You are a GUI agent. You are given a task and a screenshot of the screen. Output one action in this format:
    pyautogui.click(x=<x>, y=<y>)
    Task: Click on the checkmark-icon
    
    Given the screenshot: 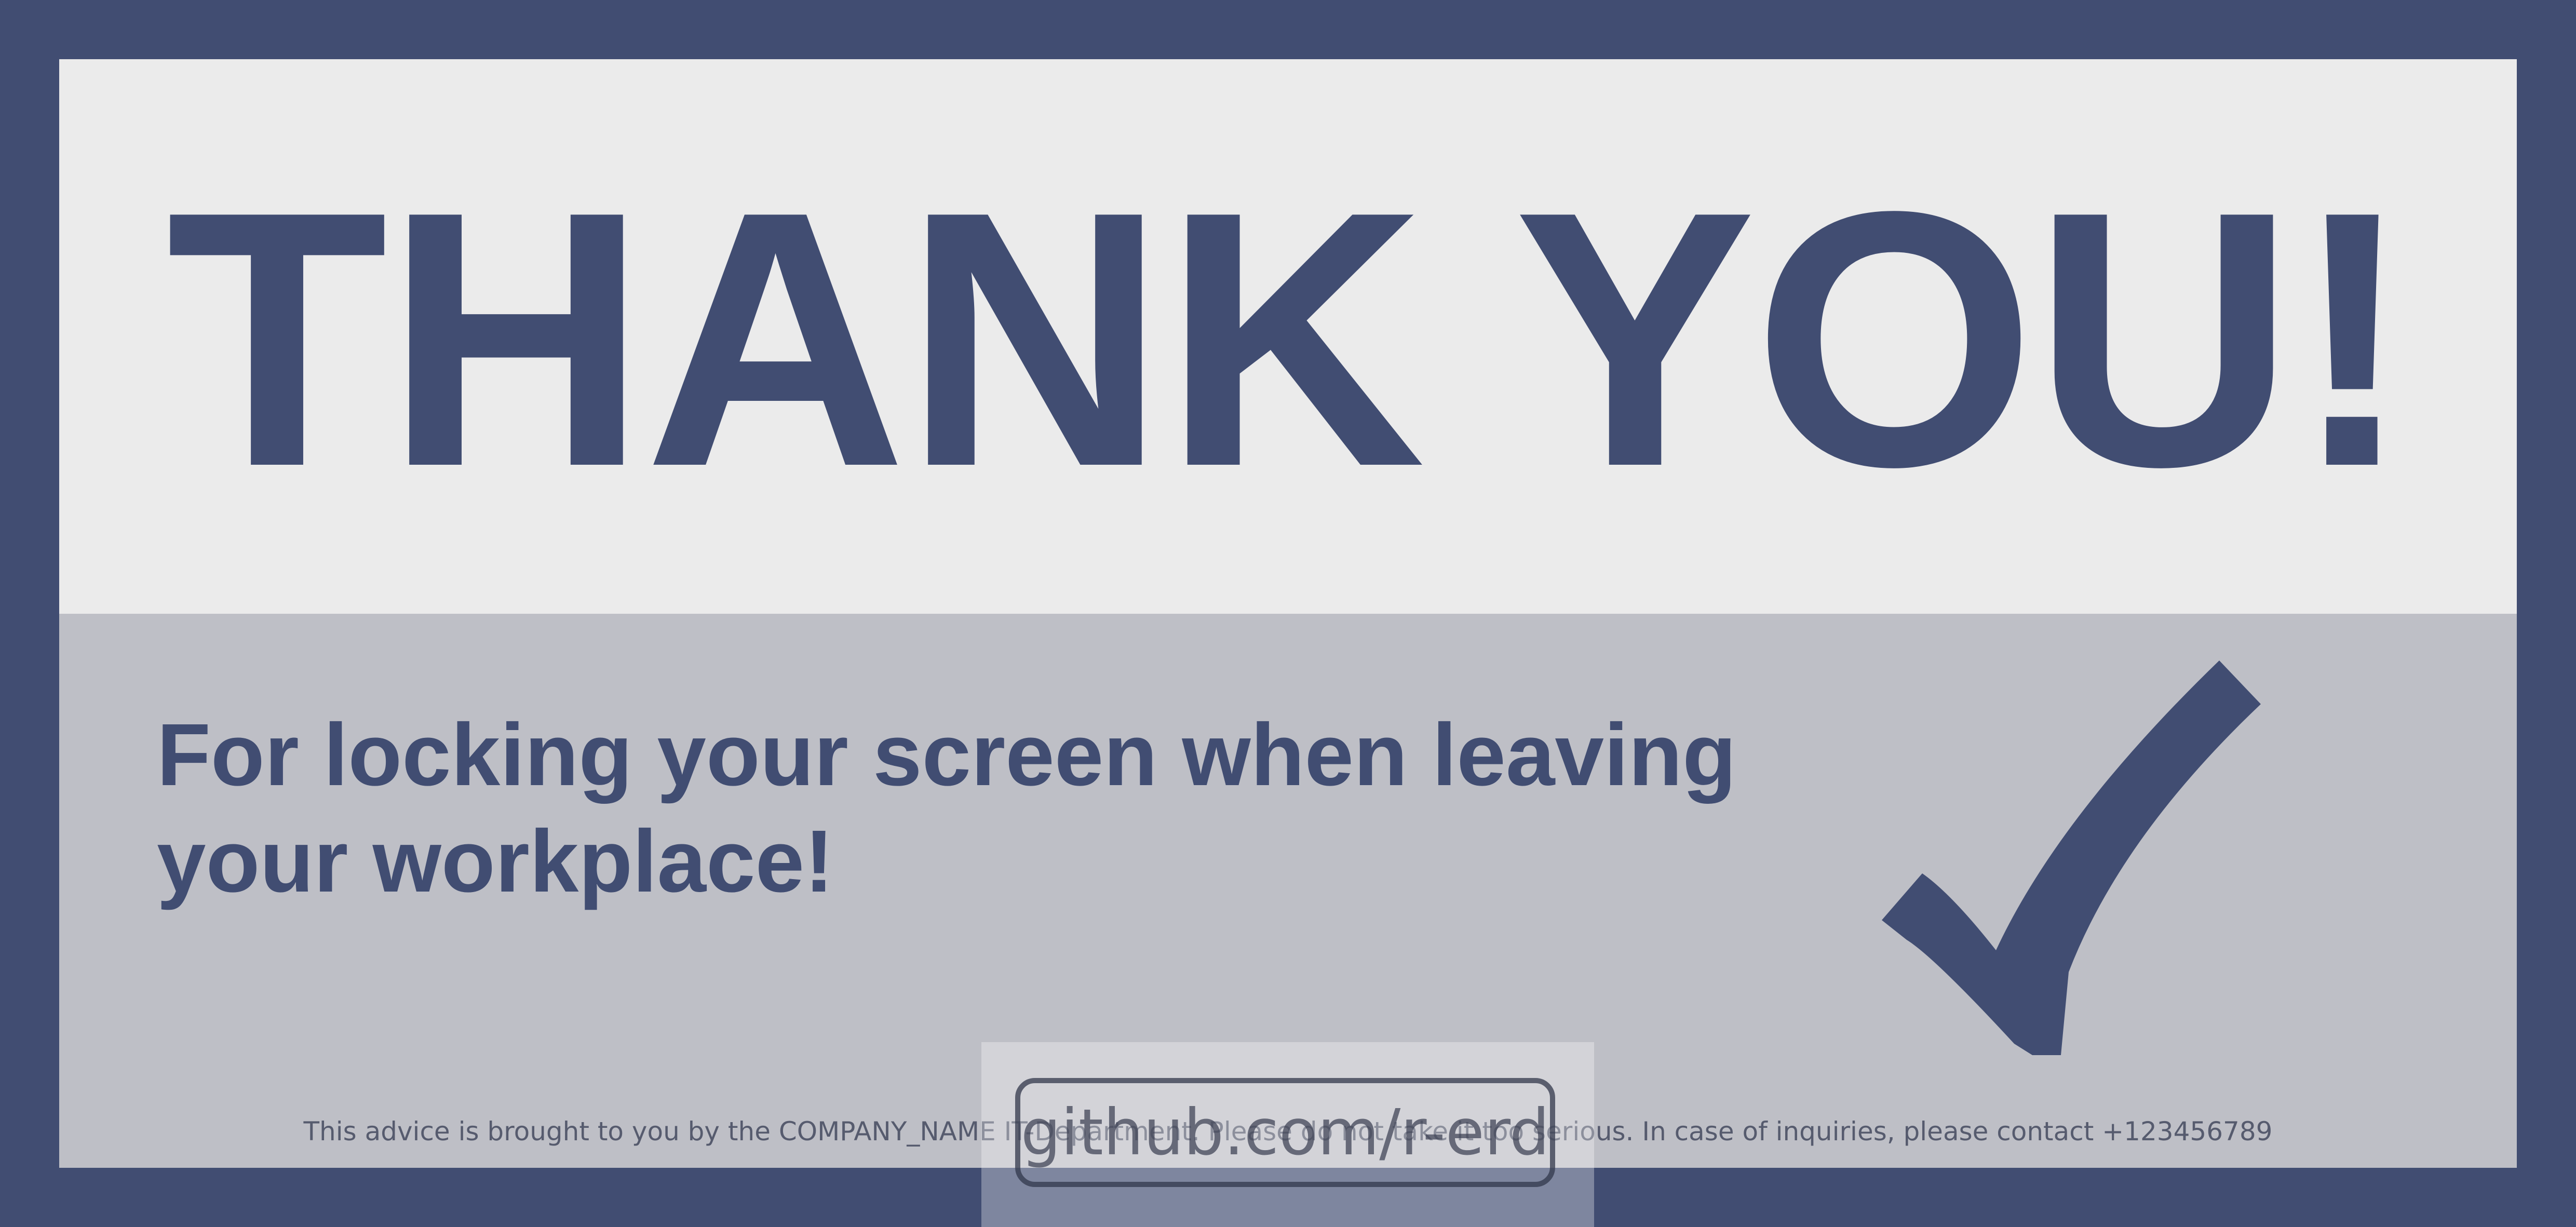 What is the action you would take?
    pyautogui.click(x=2071, y=857)
    